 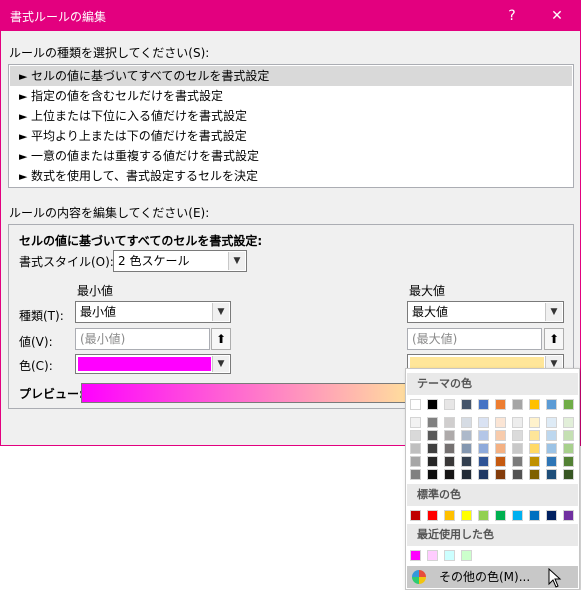 I want to click on max-type-value: 最大値, so click(x=430, y=312).